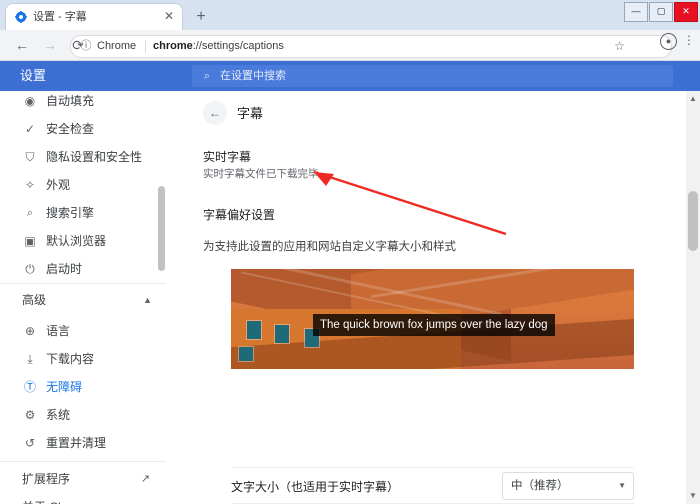  Describe the element at coordinates (689, 40) in the screenshot. I see `chrome-menu-icon: ⋮` at that location.